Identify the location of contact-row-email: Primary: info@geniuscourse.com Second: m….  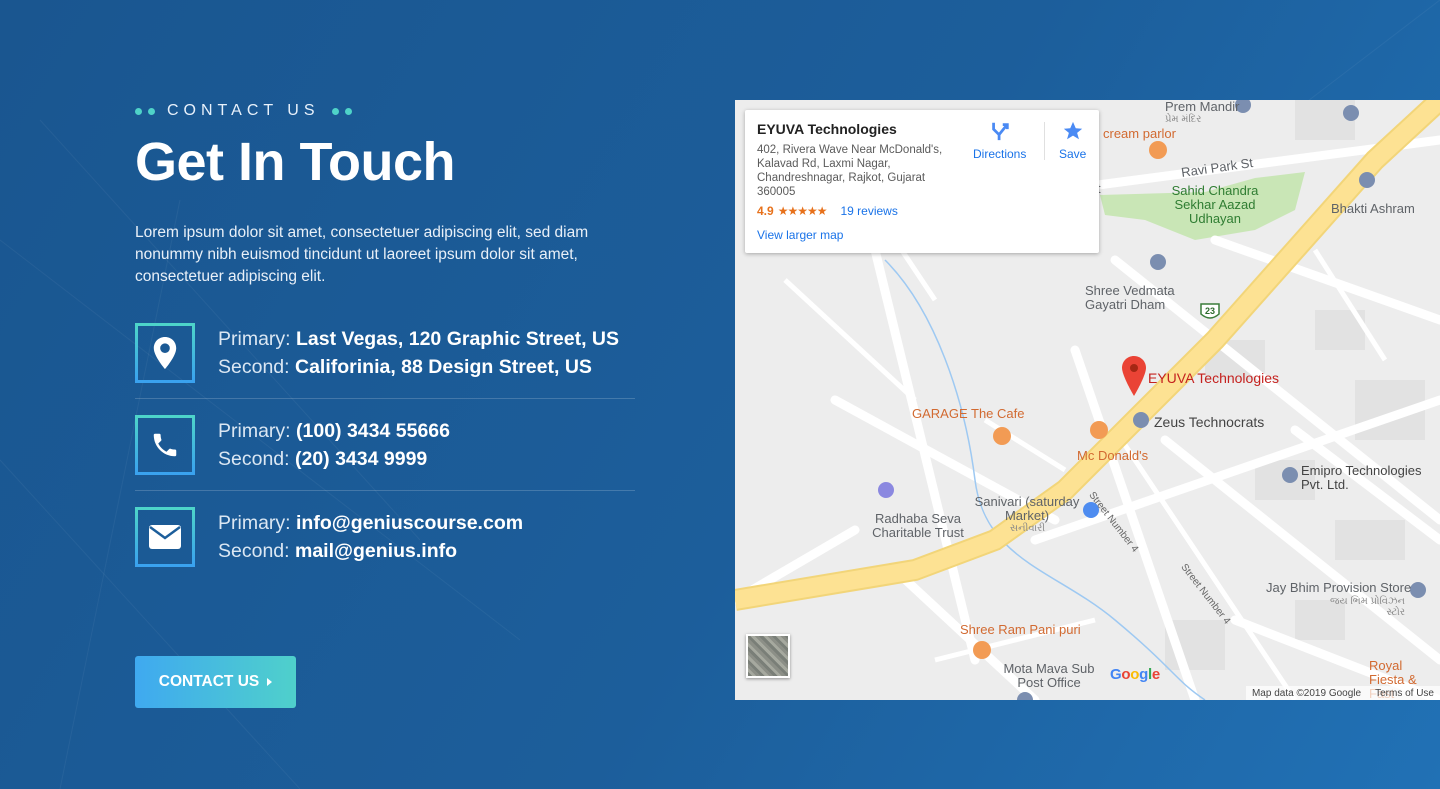
(385, 544).